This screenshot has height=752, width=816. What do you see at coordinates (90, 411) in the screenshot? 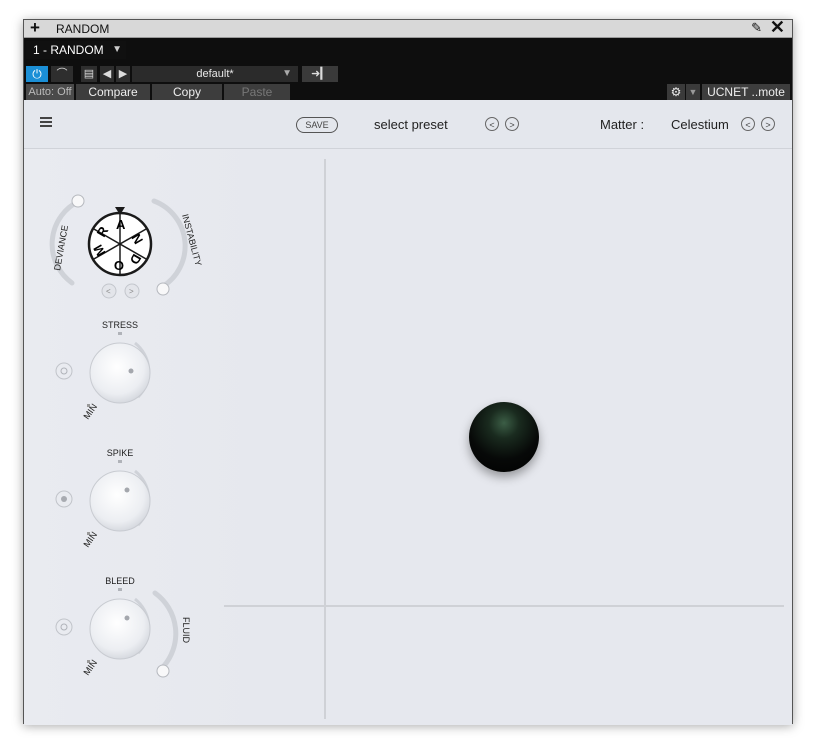
I see `stress-min-label: MIN` at bounding box center [90, 411].